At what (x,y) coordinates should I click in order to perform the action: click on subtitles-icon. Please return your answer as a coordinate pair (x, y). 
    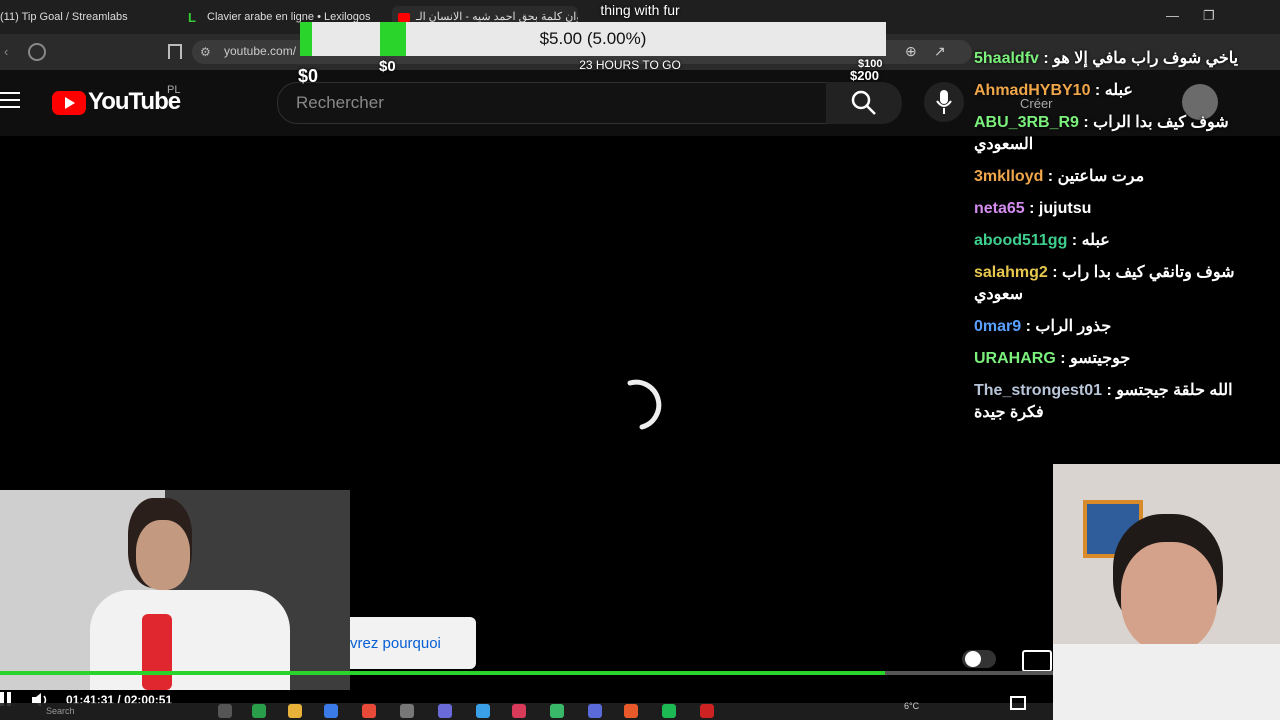
    Looking at the image, I should click on (1037, 661).